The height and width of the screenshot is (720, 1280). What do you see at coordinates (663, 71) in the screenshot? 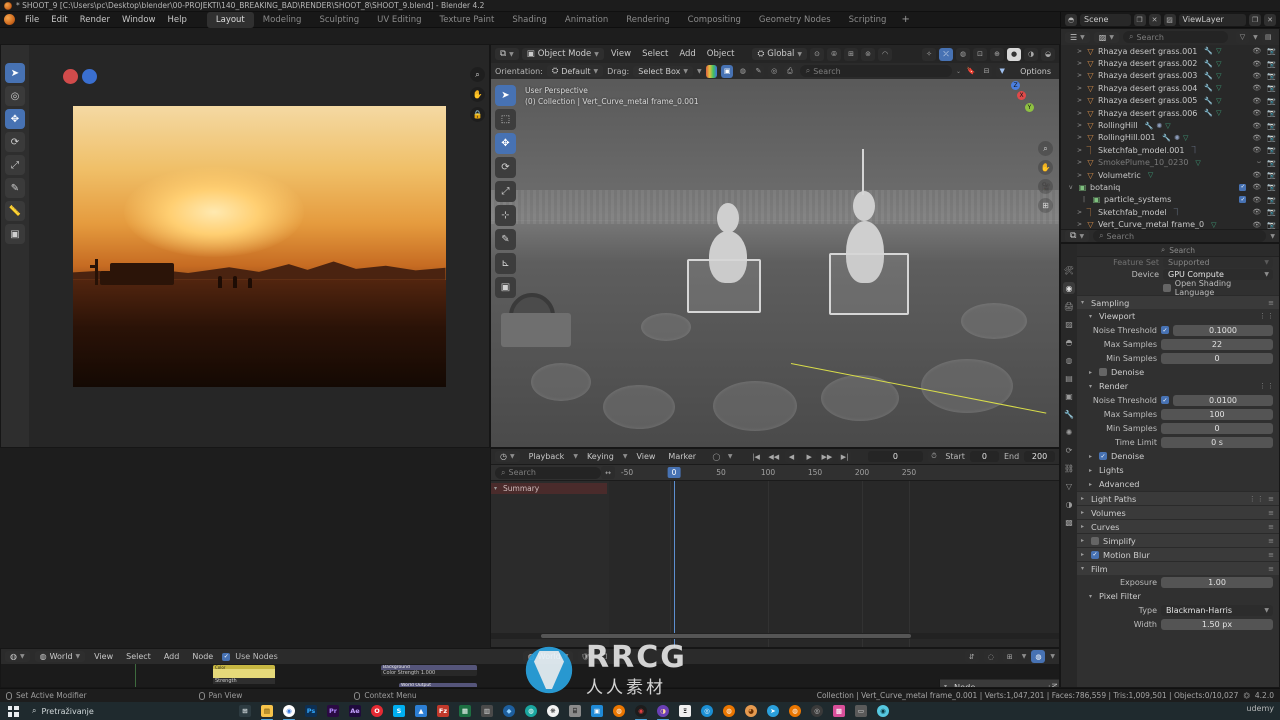
I see `drag-value-dropdown: Select Box ▼` at bounding box center [663, 71].